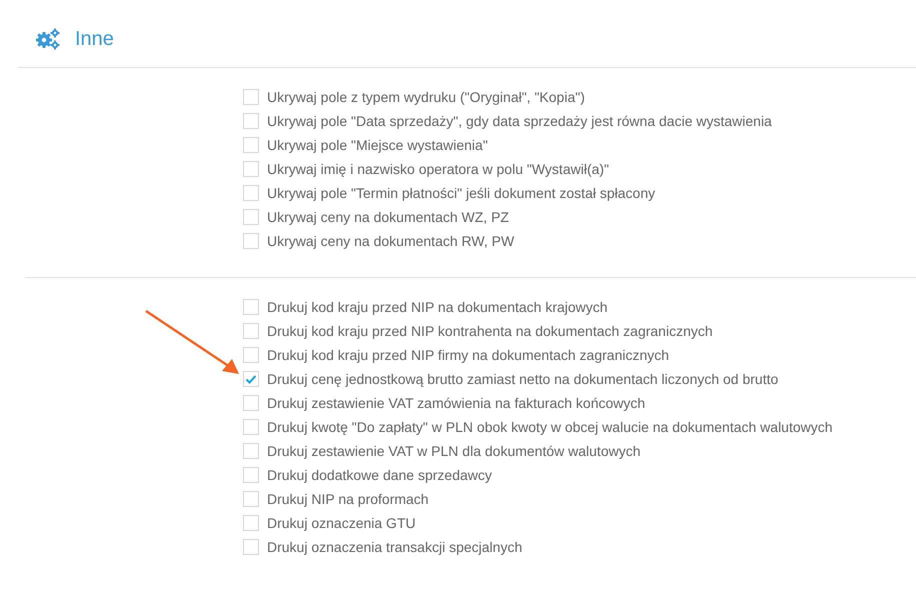 This screenshot has width=916, height=599. Describe the element at coordinates (388, 217) in the screenshot. I see `option-label: Ukrywaj ceny na dokumentach WZ, PZ` at that location.